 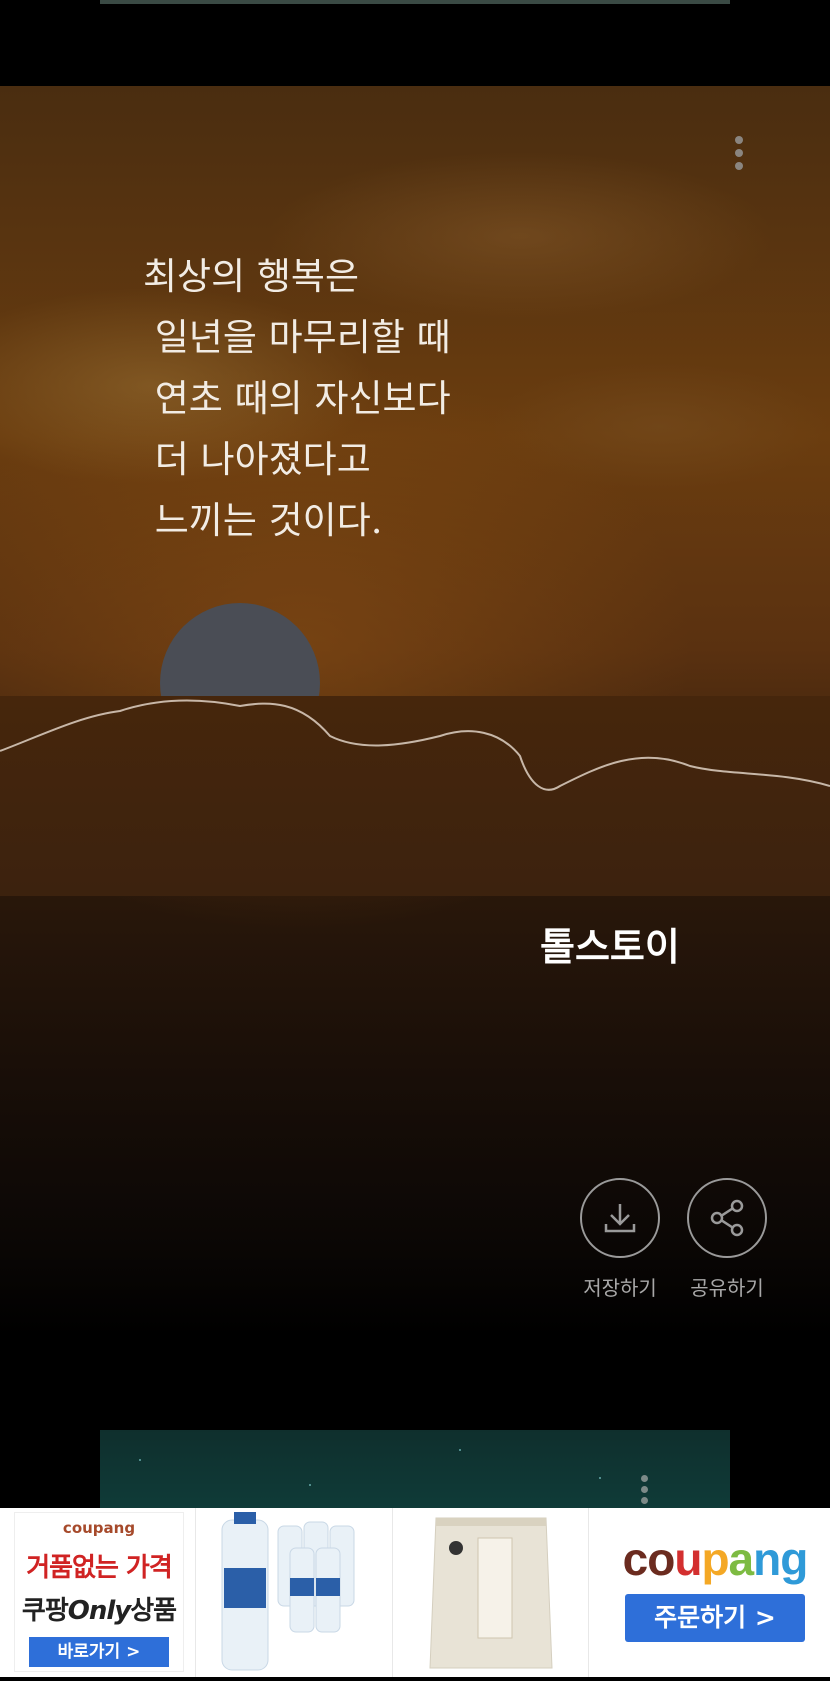 What do you see at coordinates (251, 276) in the screenshot?
I see `quote-line: 최상의 행복은` at bounding box center [251, 276].